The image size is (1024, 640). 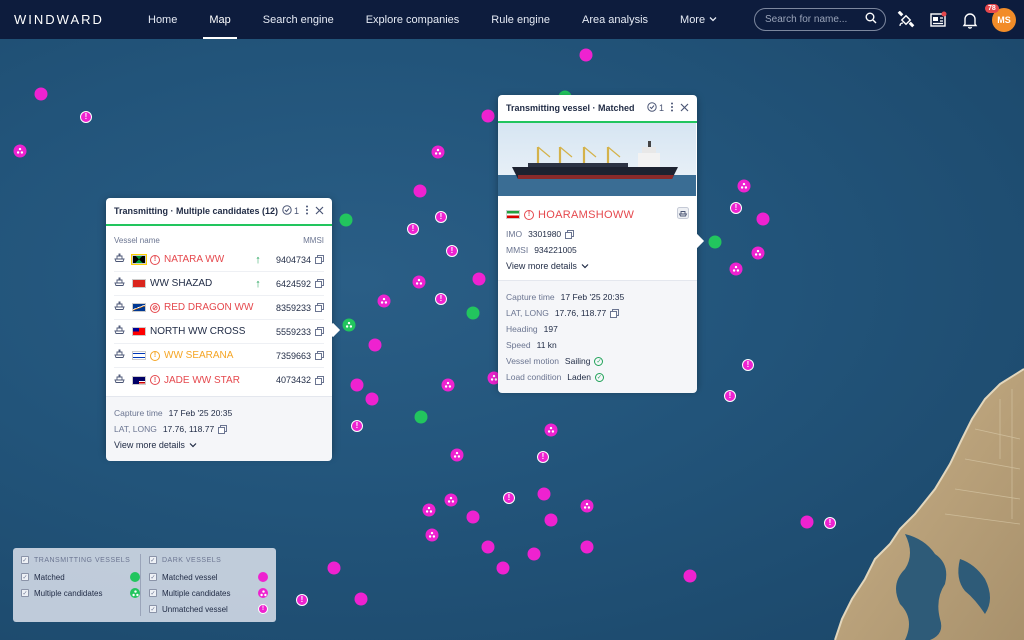 What do you see at coordinates (153, 593) in the screenshot?
I see `legend-checkbox-dark-multiple: ✓` at bounding box center [153, 593].